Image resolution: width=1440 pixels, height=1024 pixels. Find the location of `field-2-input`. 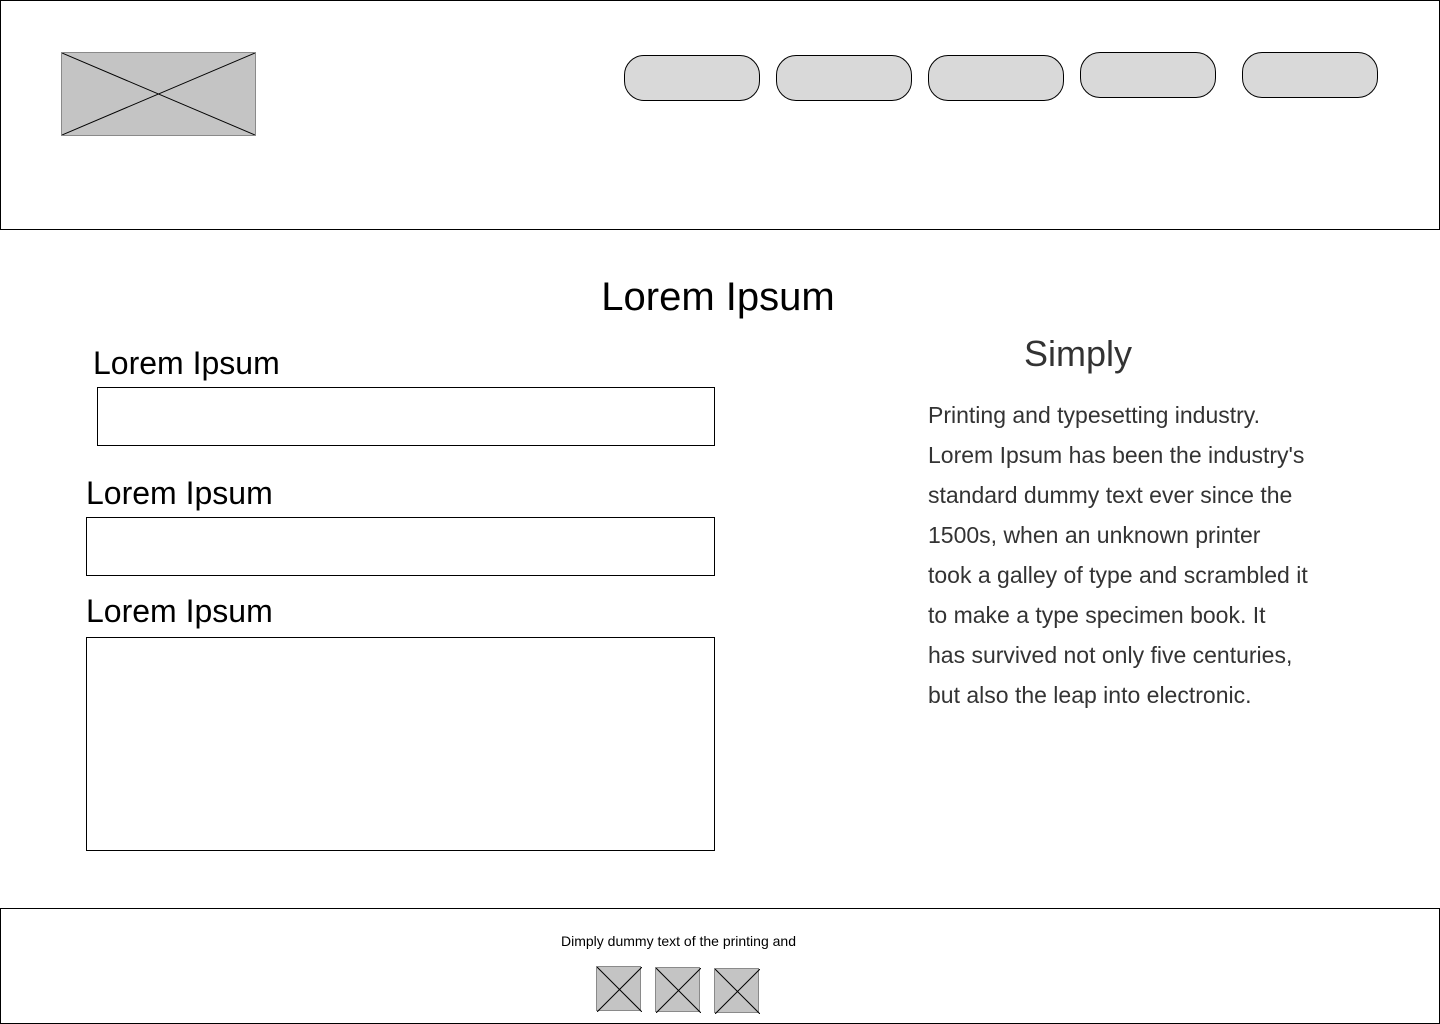

field-2-input is located at coordinates (400, 546).